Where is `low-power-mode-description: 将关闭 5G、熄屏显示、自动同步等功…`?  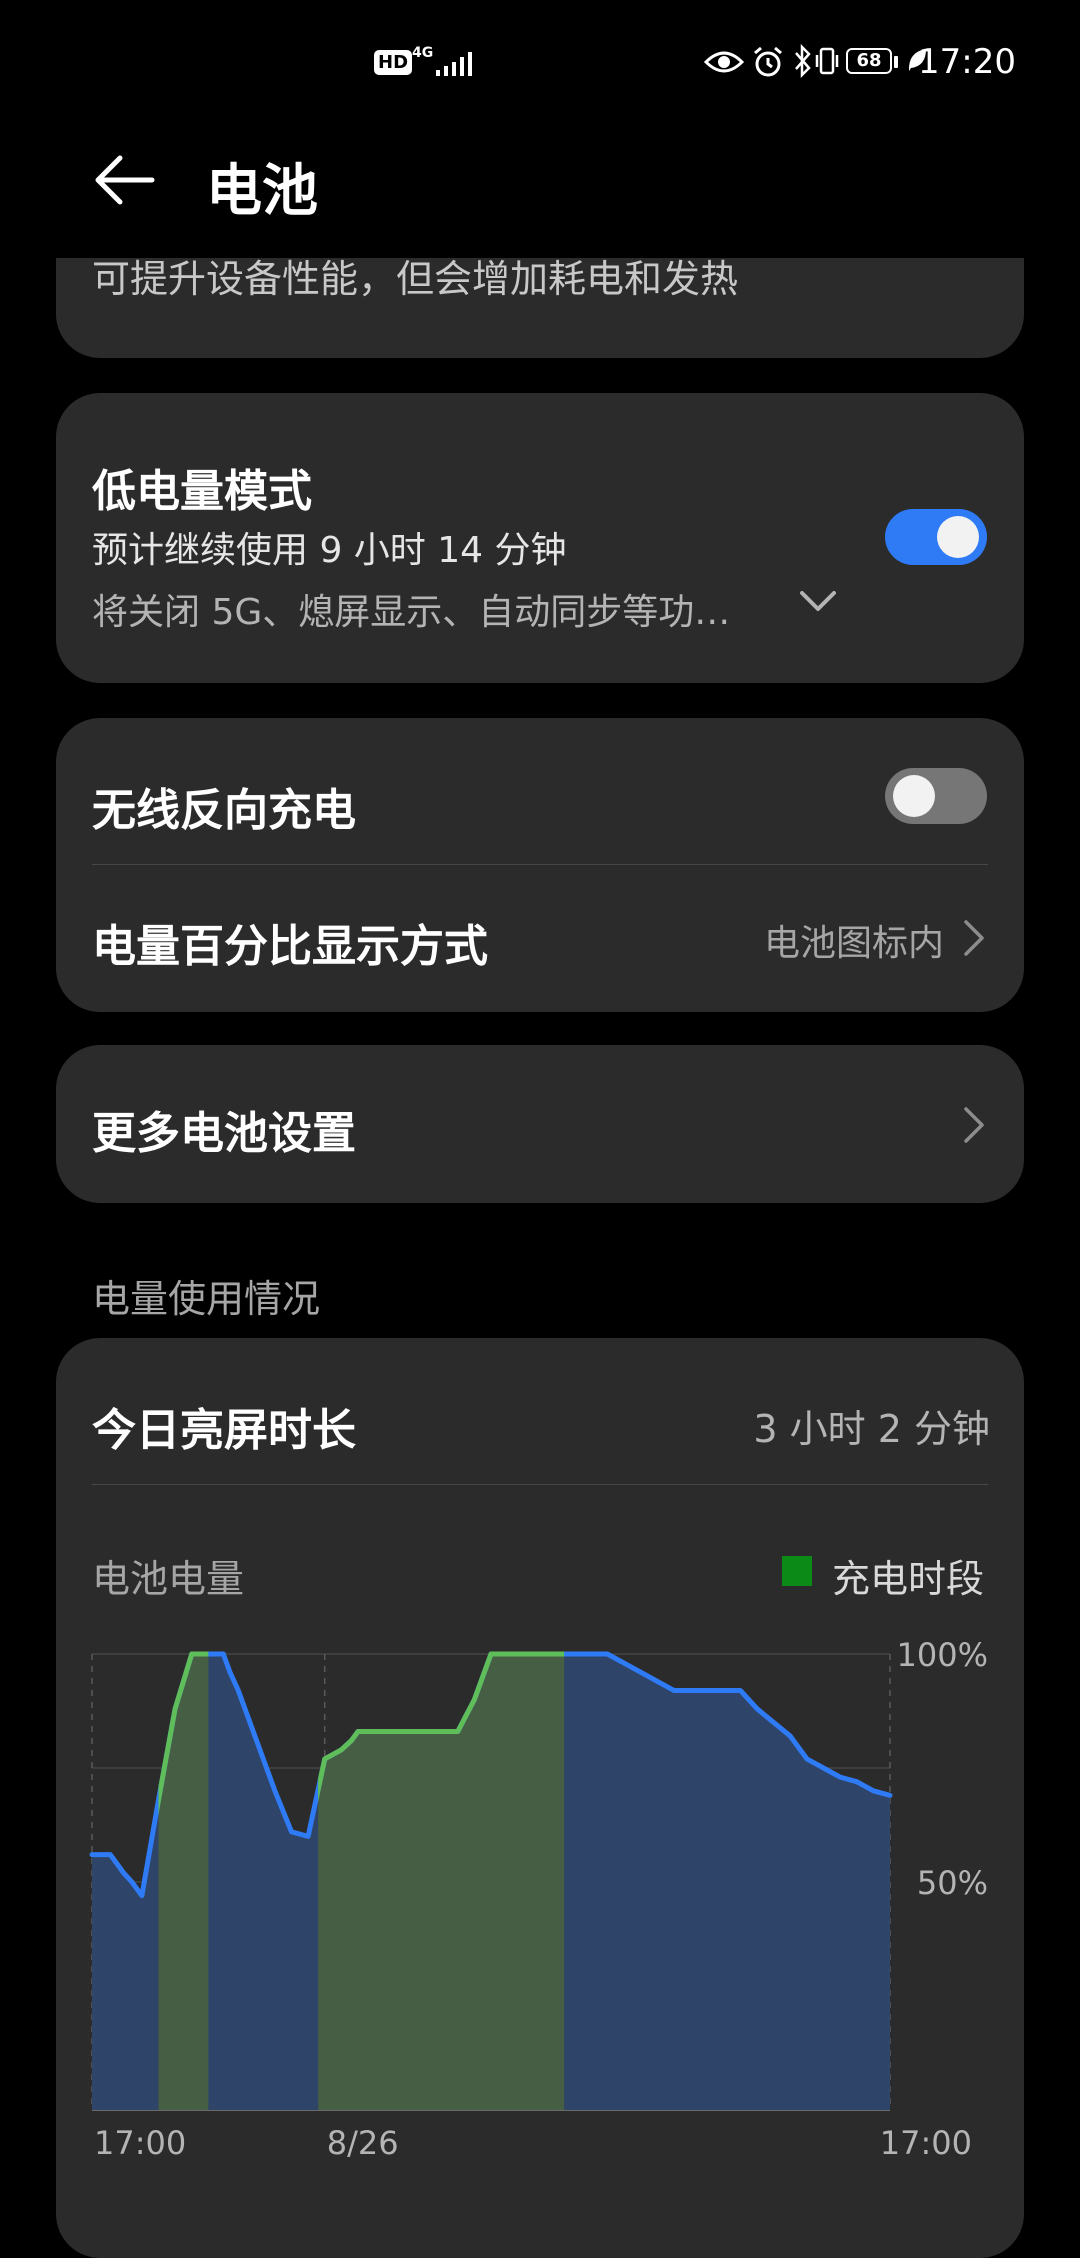
low-power-mode-description: 将关闭 5G、熄屏显示、自动同步等功… is located at coordinates (411, 612).